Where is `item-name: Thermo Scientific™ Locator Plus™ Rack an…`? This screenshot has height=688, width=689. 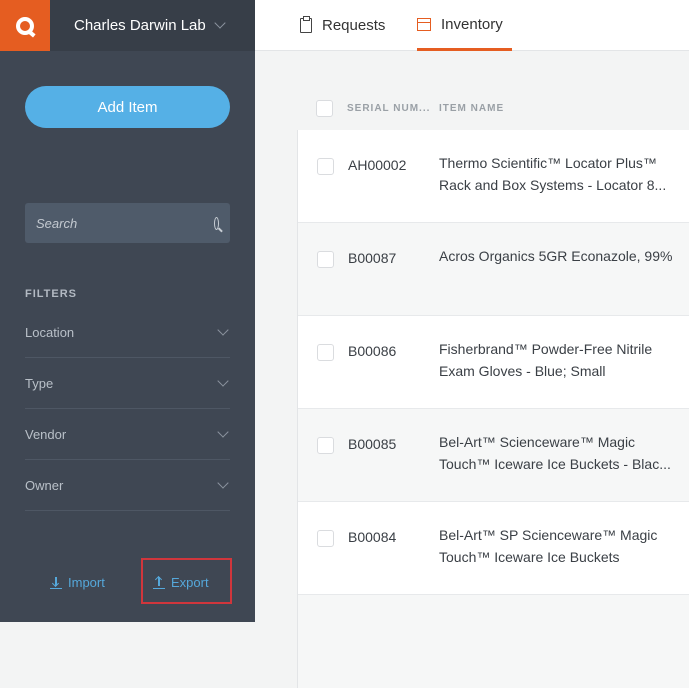 item-name: Thermo Scientific™ Locator Plus™ Rack an… is located at coordinates (559, 174).